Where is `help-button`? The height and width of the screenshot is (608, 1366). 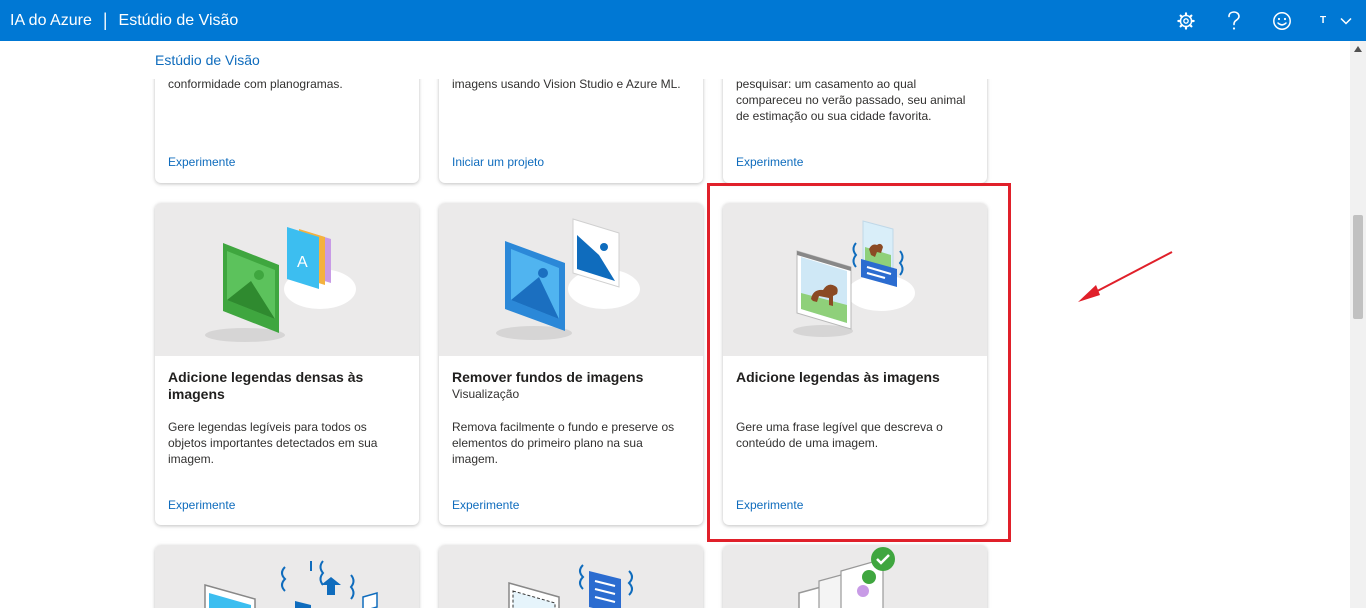
help-button is located at coordinates (1234, 20).